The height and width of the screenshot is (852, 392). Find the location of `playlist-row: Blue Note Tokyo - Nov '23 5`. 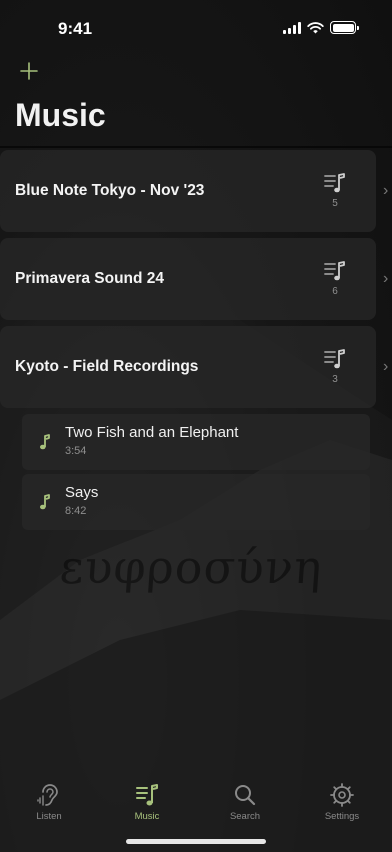

playlist-row: Blue Note Tokyo - Nov '23 5 is located at coordinates (188, 191).